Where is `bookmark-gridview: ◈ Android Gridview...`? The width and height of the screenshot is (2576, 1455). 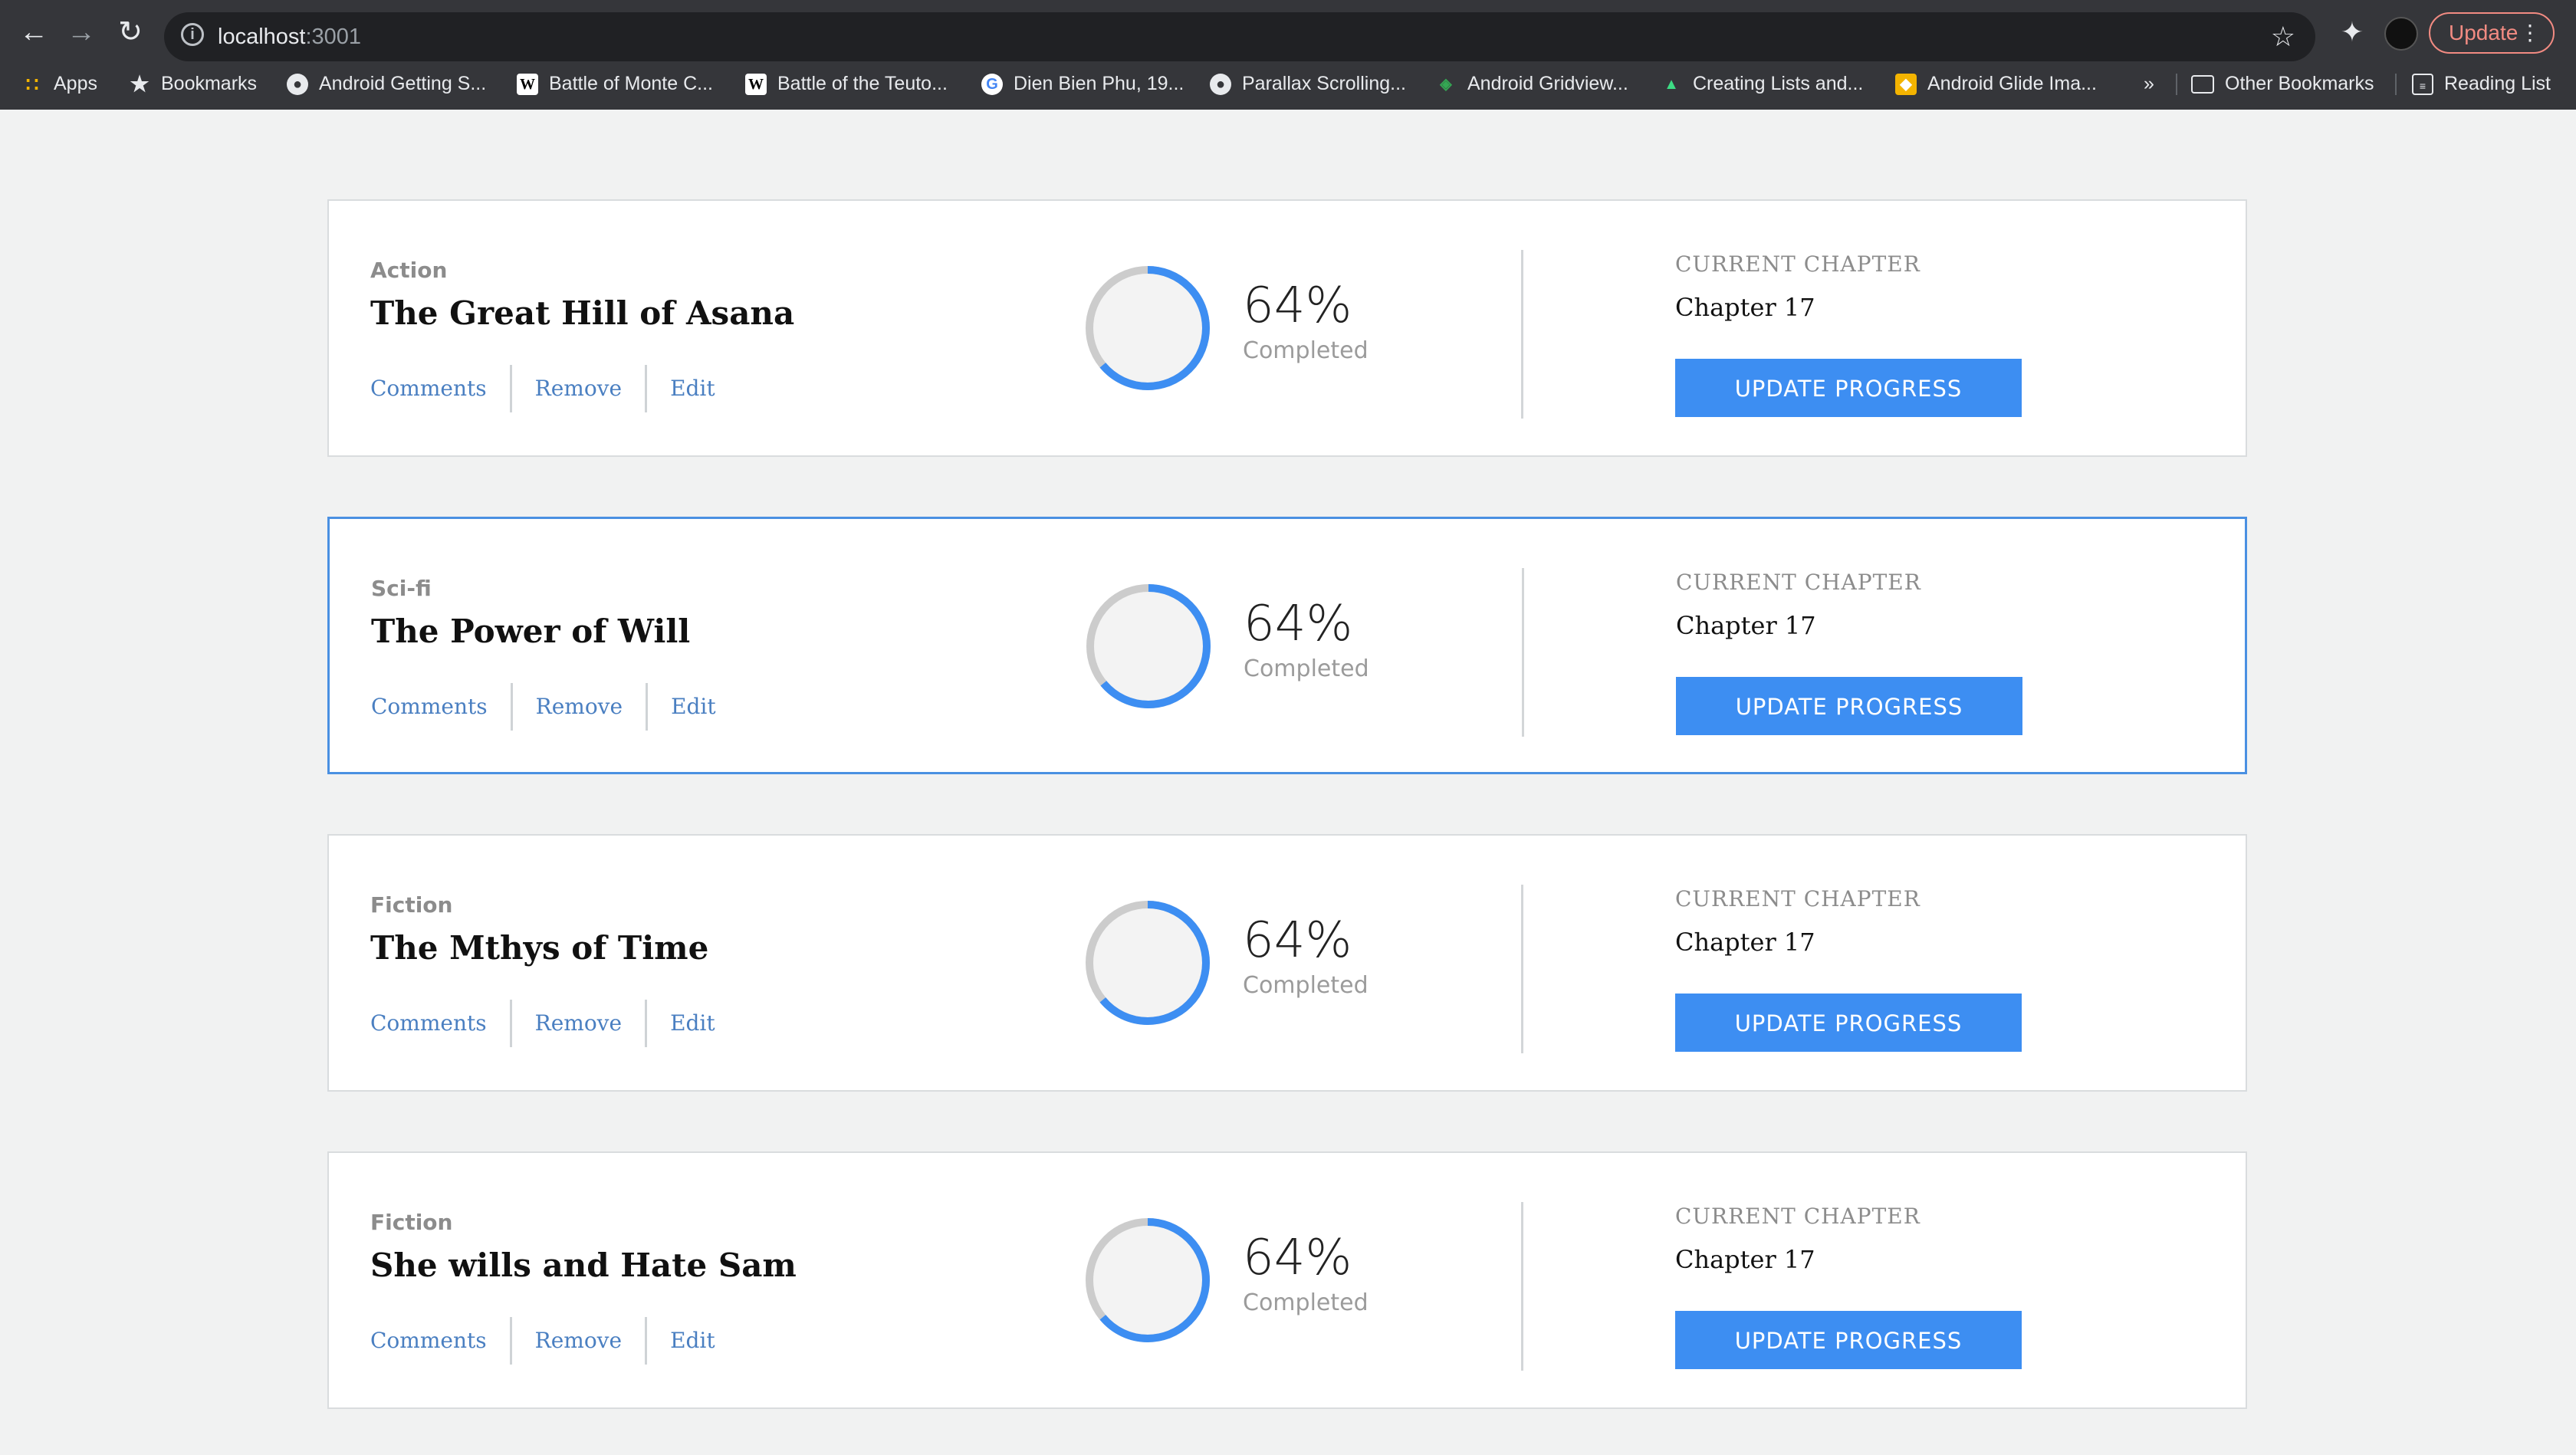 bookmark-gridview: ◈ Android Gridview... is located at coordinates (1532, 83).